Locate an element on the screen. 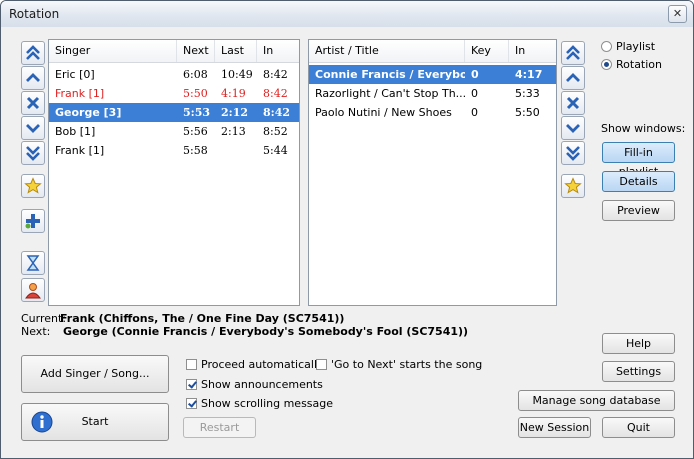 The height and width of the screenshot is (459, 694). song-move-bottom-button is located at coordinates (573, 153).